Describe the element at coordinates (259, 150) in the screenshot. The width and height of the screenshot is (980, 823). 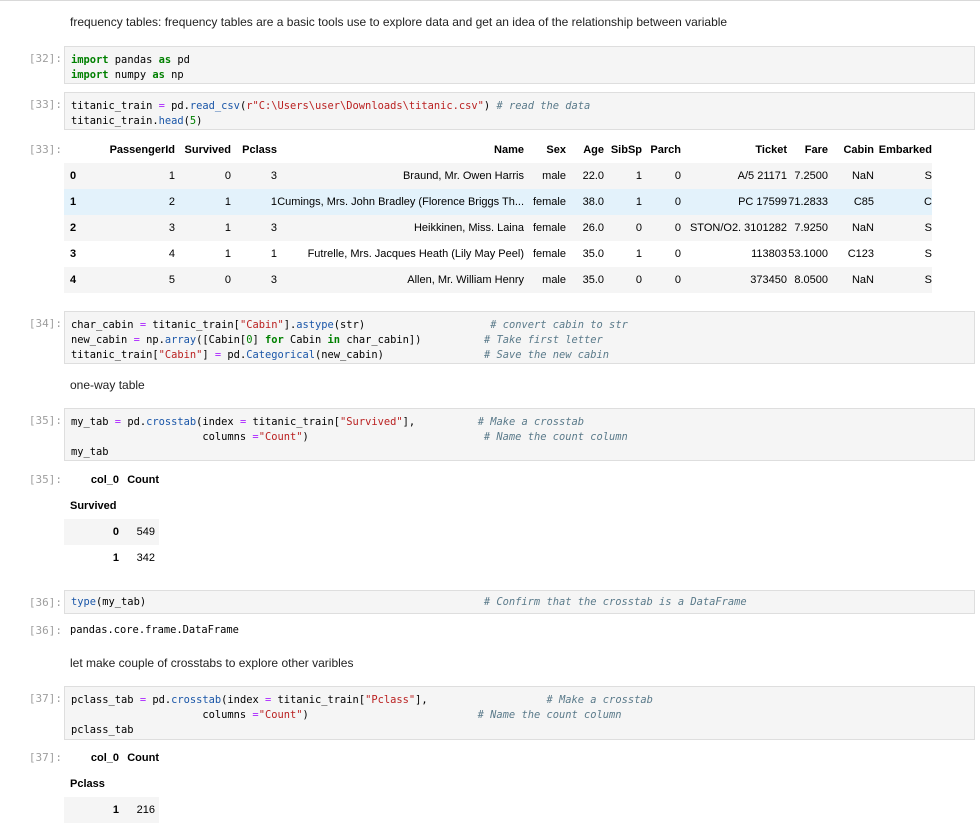
I see `head-col-header: Pclass` at that location.